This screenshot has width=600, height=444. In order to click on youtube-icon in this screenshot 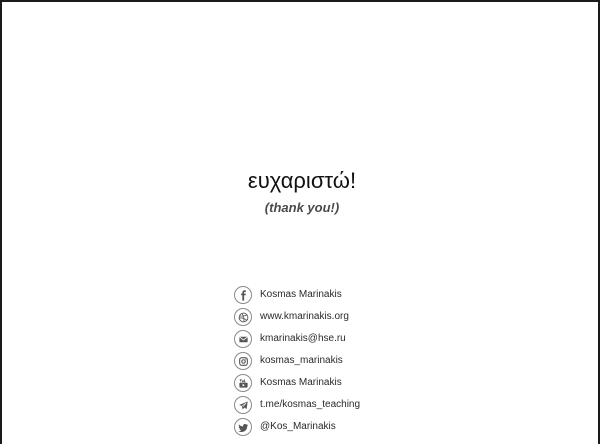, I will do `click(243, 383)`.